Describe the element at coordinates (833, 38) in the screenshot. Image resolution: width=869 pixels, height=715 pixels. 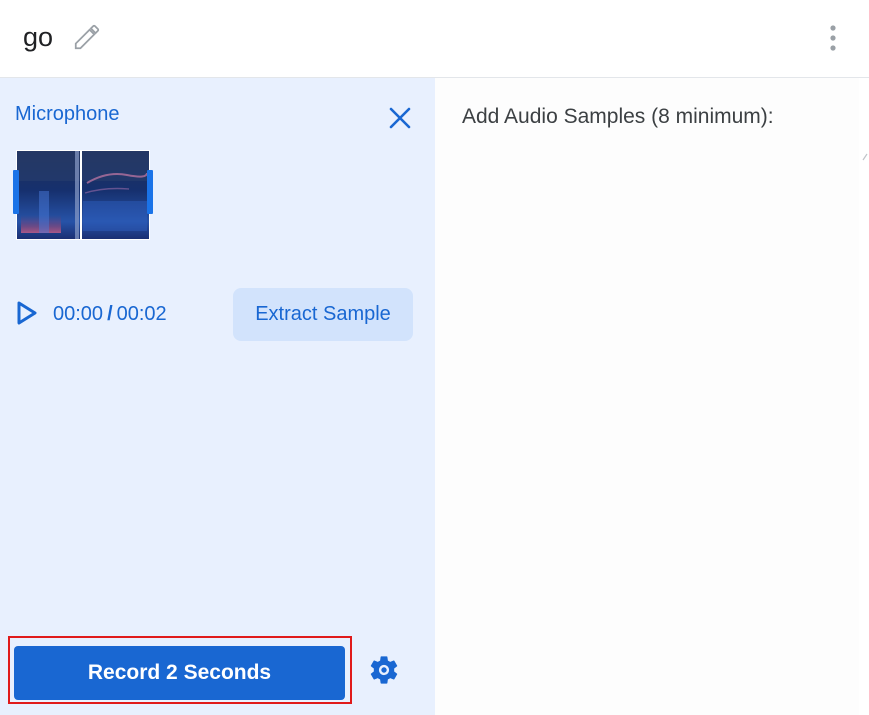
I see `more-vert-icon` at that location.